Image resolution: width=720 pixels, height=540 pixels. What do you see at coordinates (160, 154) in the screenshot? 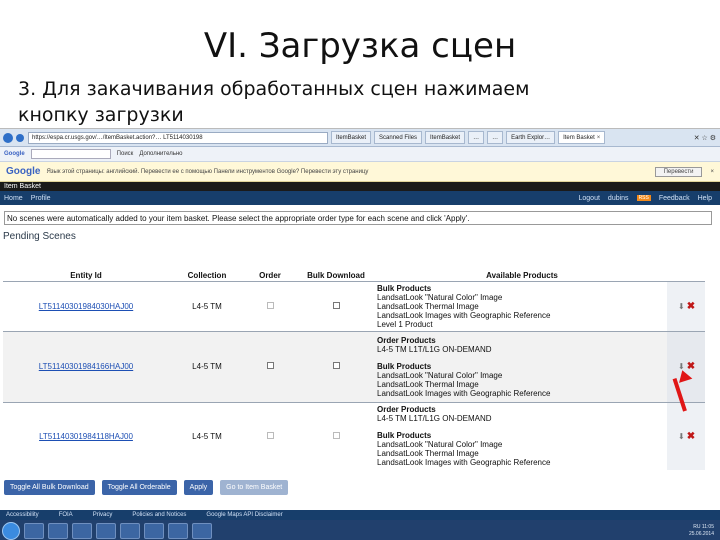
I see `google-toolbar-item: Дополнительно` at bounding box center [160, 154].